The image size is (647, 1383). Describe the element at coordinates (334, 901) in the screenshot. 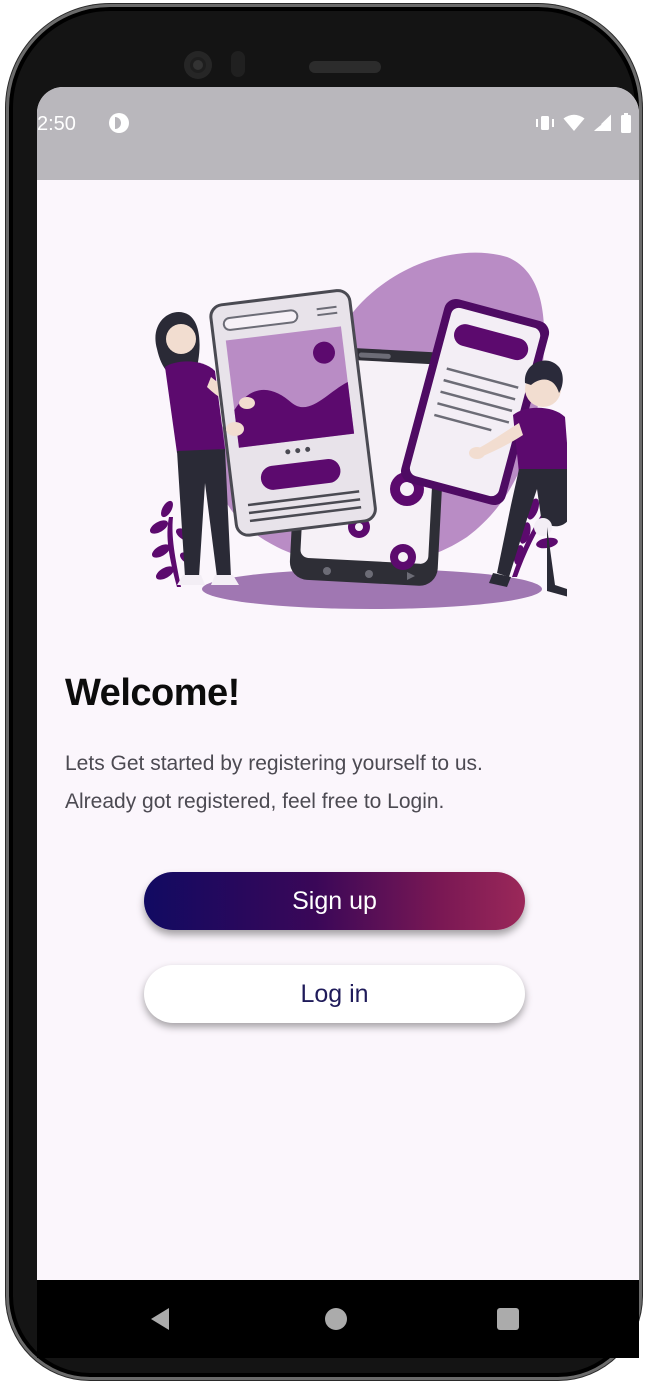

I see `sign-up-button: Sign up` at that location.